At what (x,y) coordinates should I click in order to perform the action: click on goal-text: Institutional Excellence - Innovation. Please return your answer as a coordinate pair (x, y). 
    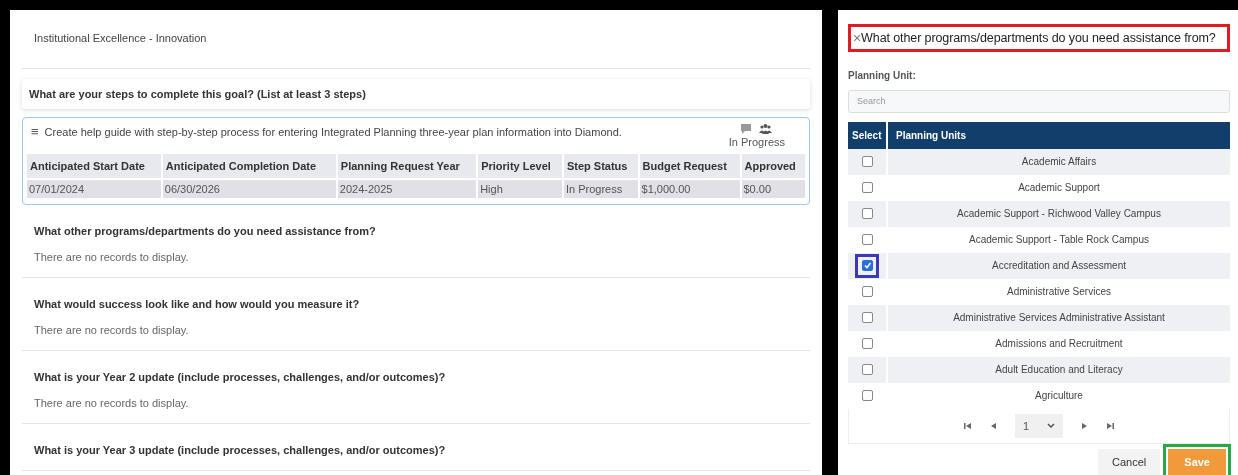
    Looking at the image, I should click on (416, 39).